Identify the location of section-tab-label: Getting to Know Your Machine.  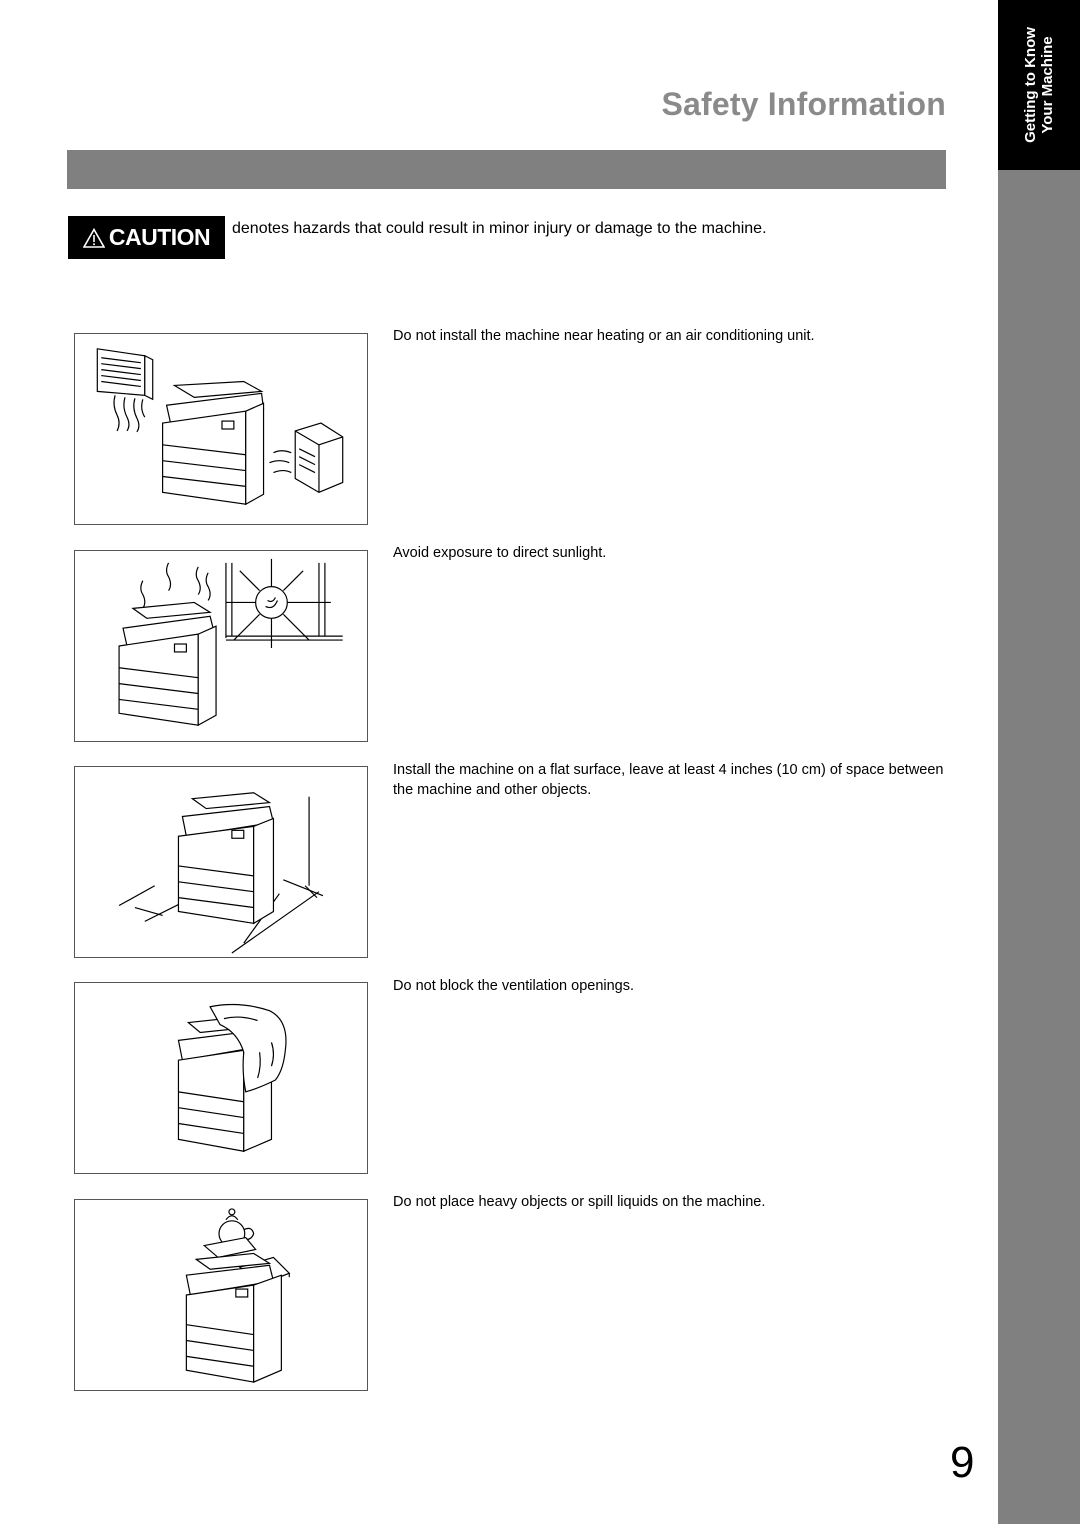
(1039, 85).